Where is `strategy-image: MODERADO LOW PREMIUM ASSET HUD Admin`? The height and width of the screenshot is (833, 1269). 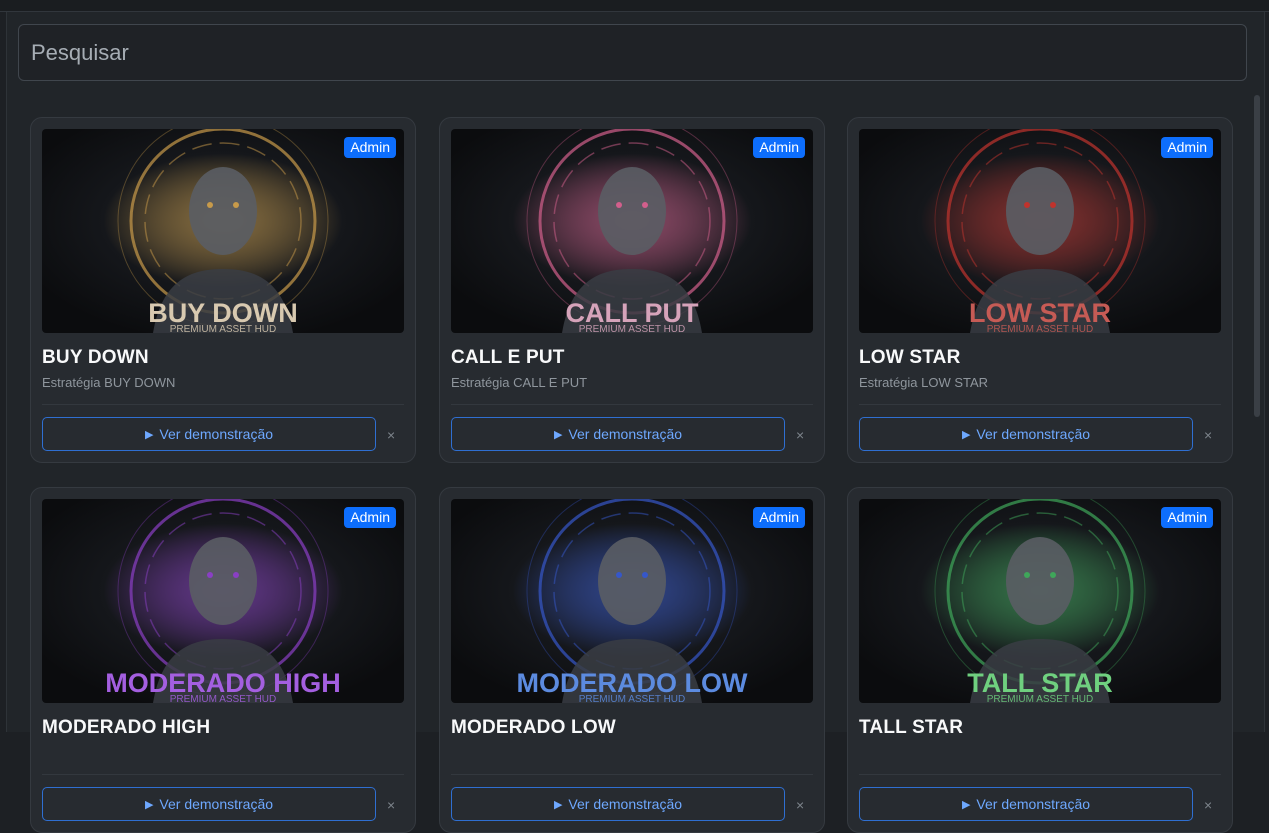
strategy-image: MODERADO LOW PREMIUM ASSET HUD Admin is located at coordinates (632, 601).